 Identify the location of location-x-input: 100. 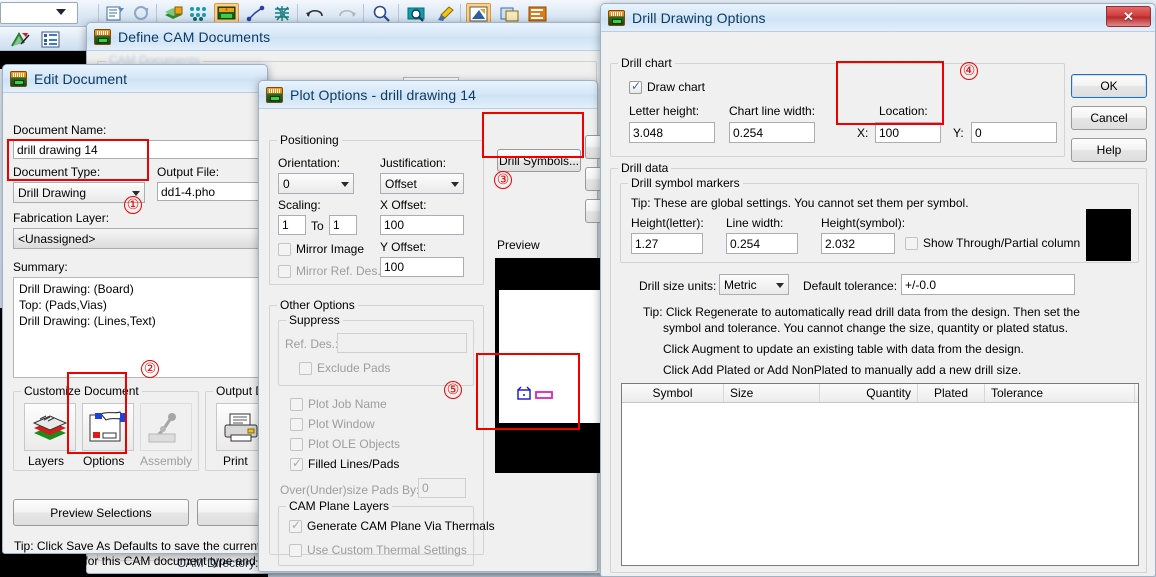
(908, 132).